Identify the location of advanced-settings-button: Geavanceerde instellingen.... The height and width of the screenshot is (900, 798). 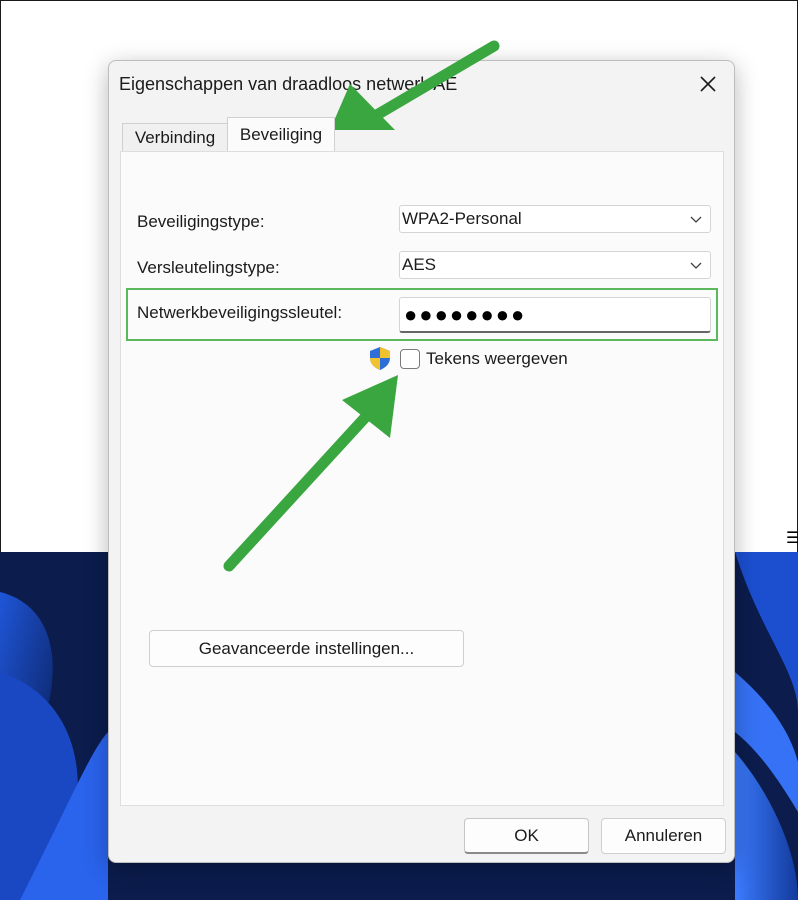
(306, 648).